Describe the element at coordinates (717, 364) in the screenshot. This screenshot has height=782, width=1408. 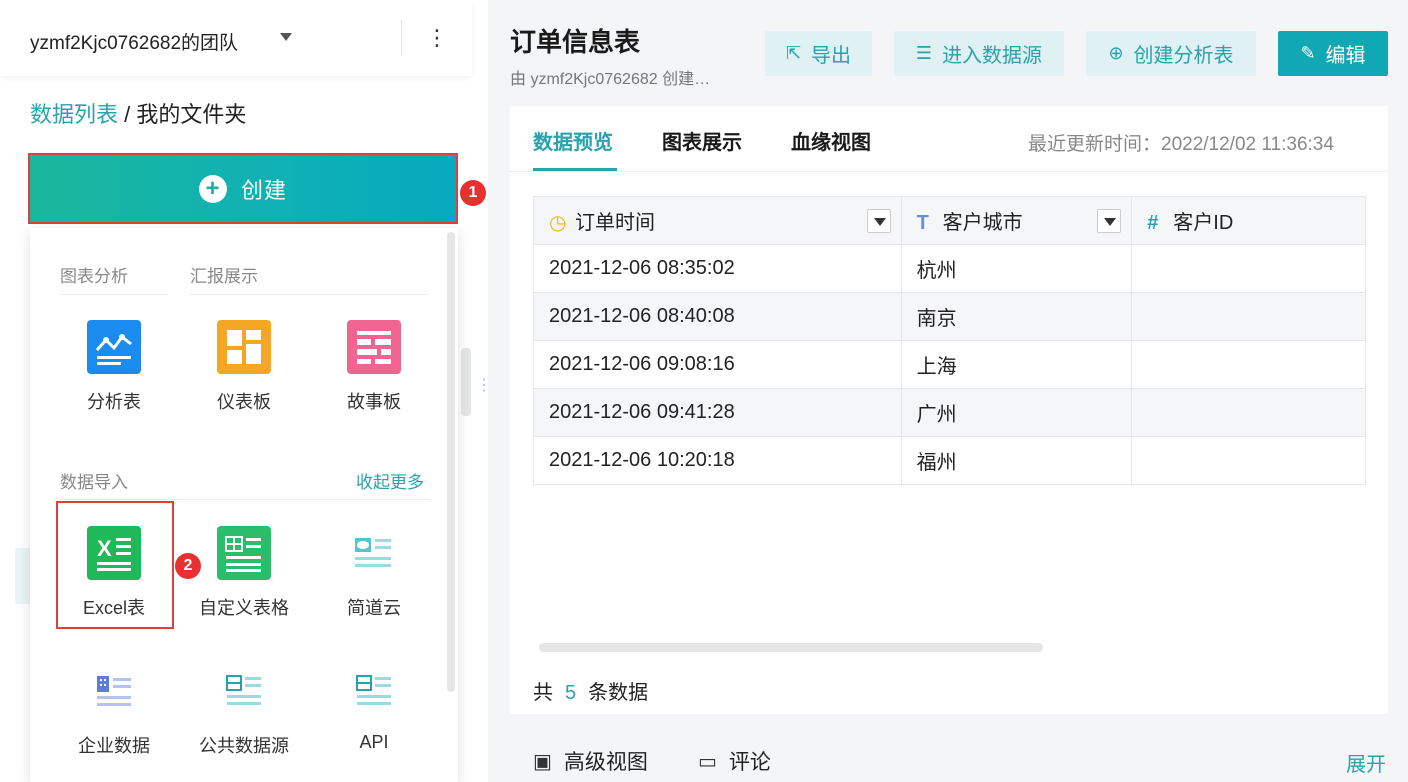
I see `table-cell: 2021-12-06 09:08:16` at that location.